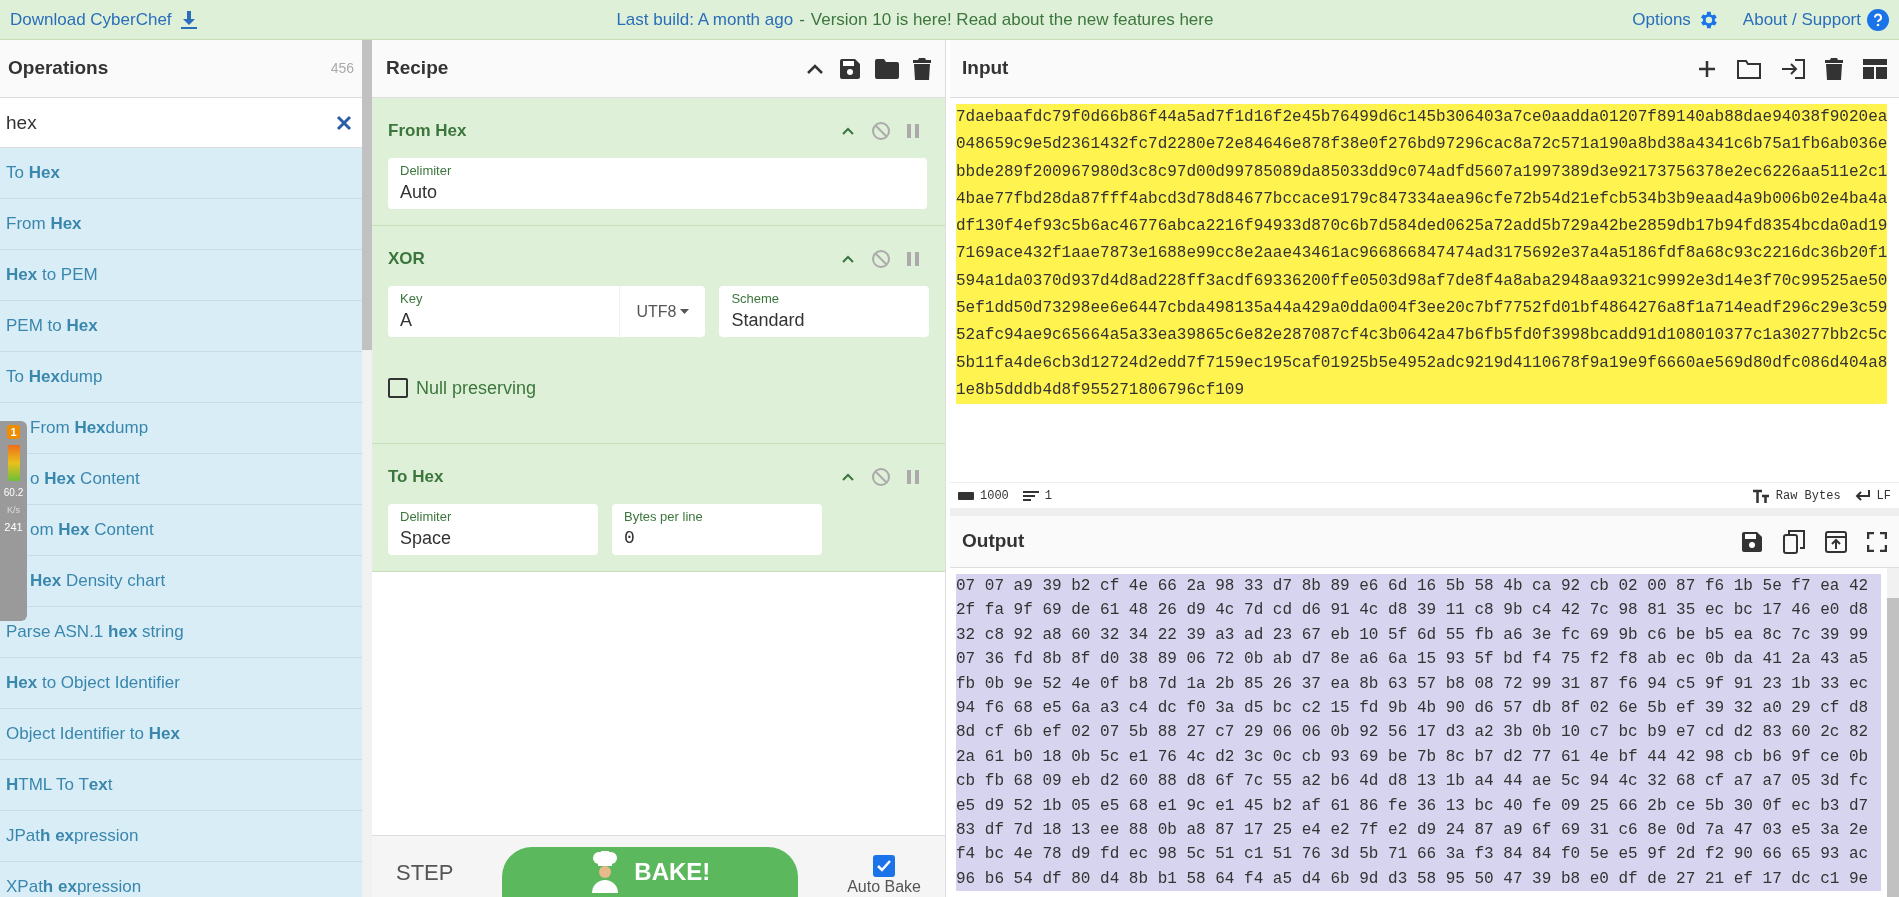 This screenshot has height=897, width=1899. I want to click on speed-reading: 60.2, so click(13, 493).